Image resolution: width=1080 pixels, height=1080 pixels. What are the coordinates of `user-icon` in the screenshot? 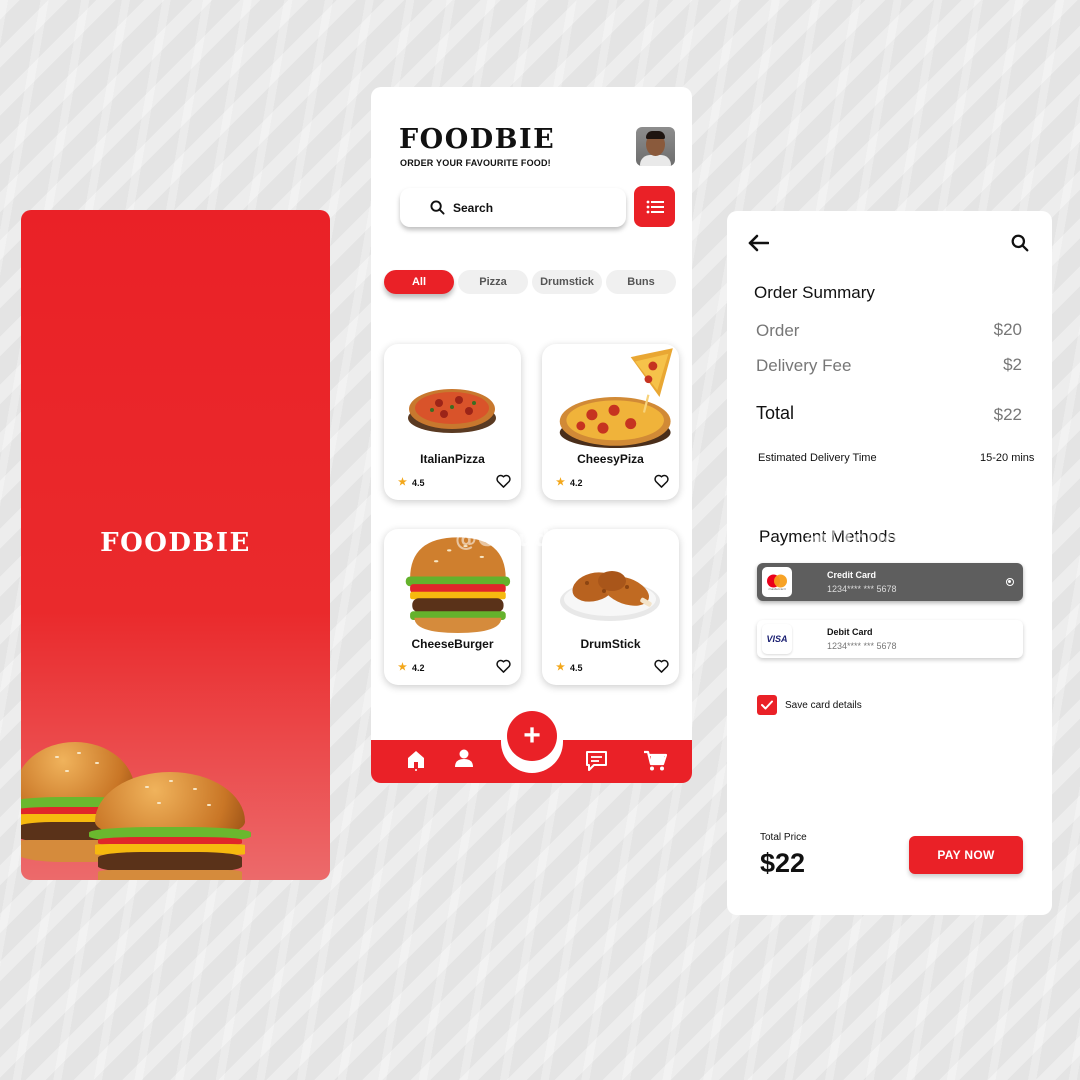 It's located at (464, 758).